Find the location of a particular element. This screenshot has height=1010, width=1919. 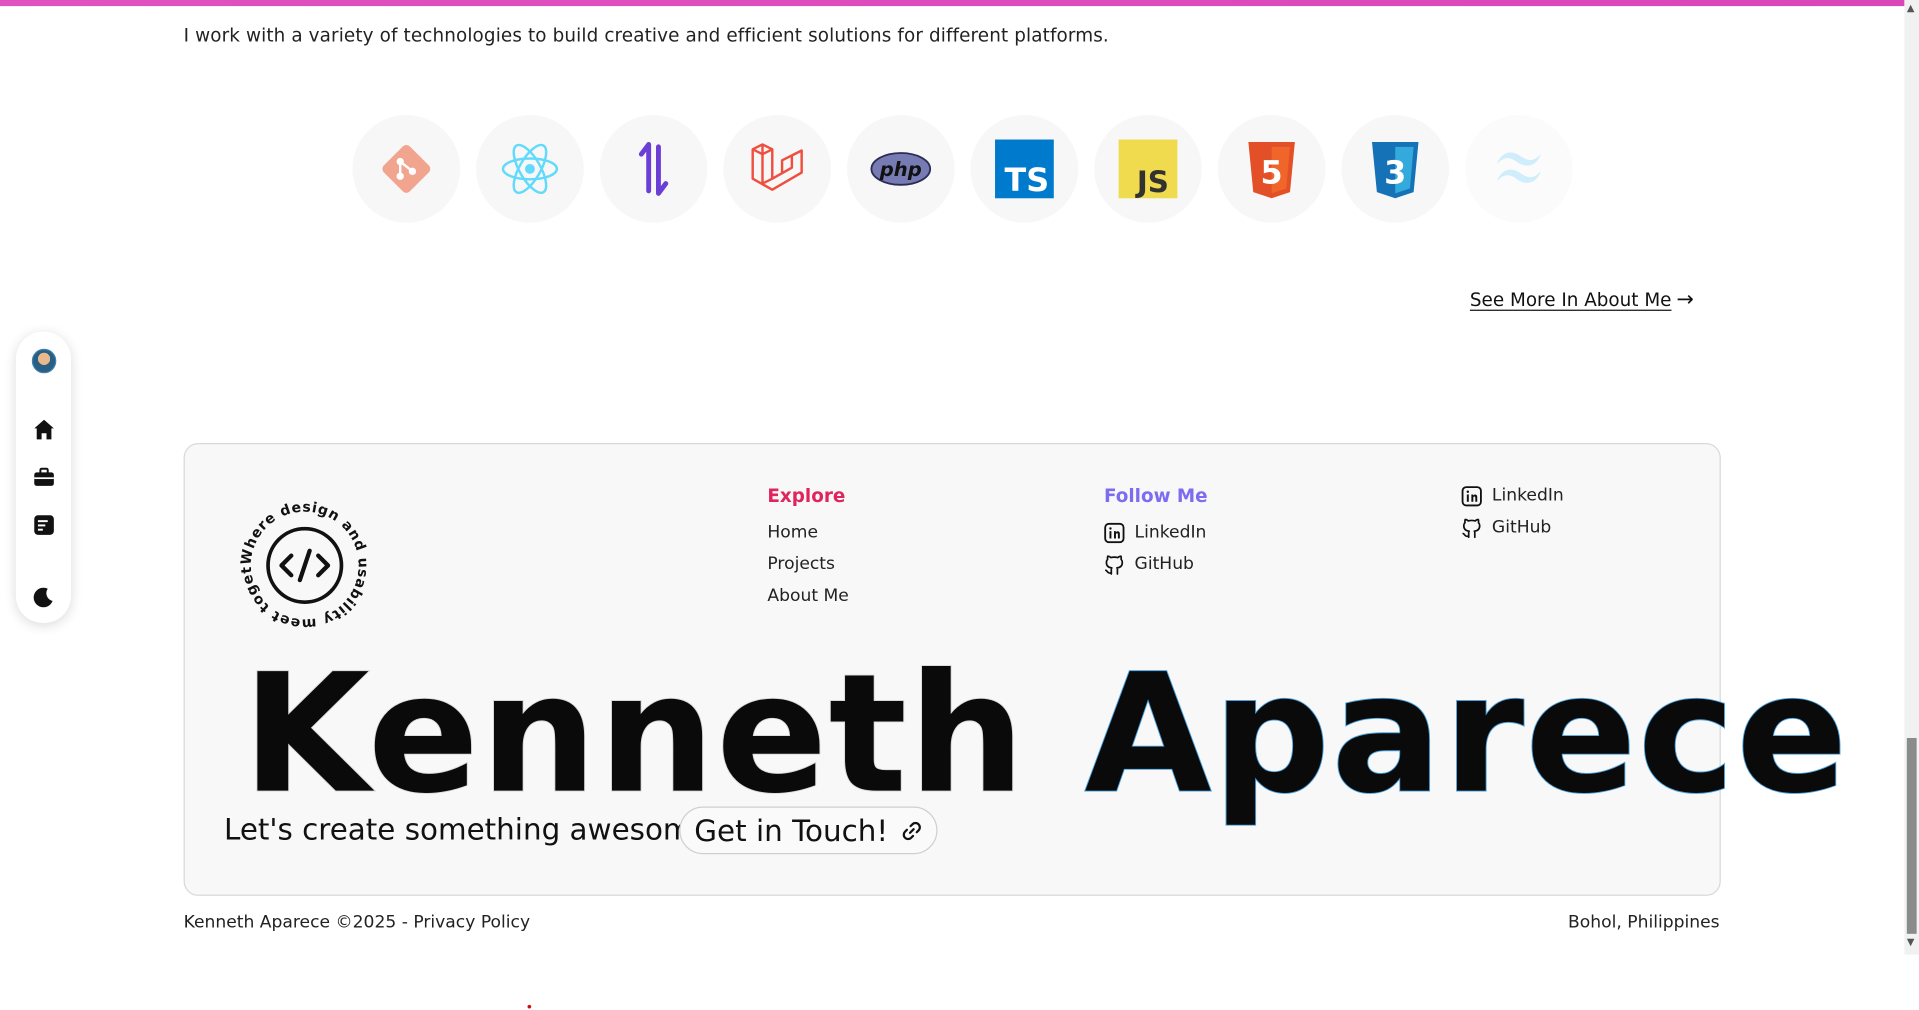

see-more-label: See More In About Me is located at coordinates (1570, 299).